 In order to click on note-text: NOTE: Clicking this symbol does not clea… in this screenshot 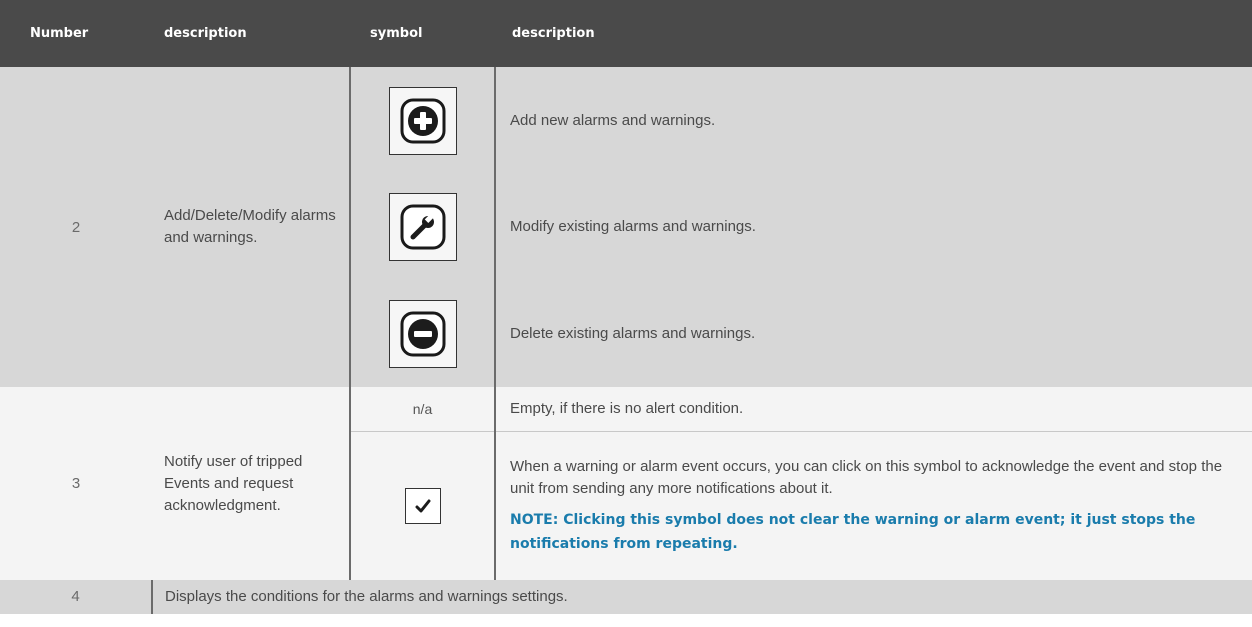, I will do `click(853, 531)`.